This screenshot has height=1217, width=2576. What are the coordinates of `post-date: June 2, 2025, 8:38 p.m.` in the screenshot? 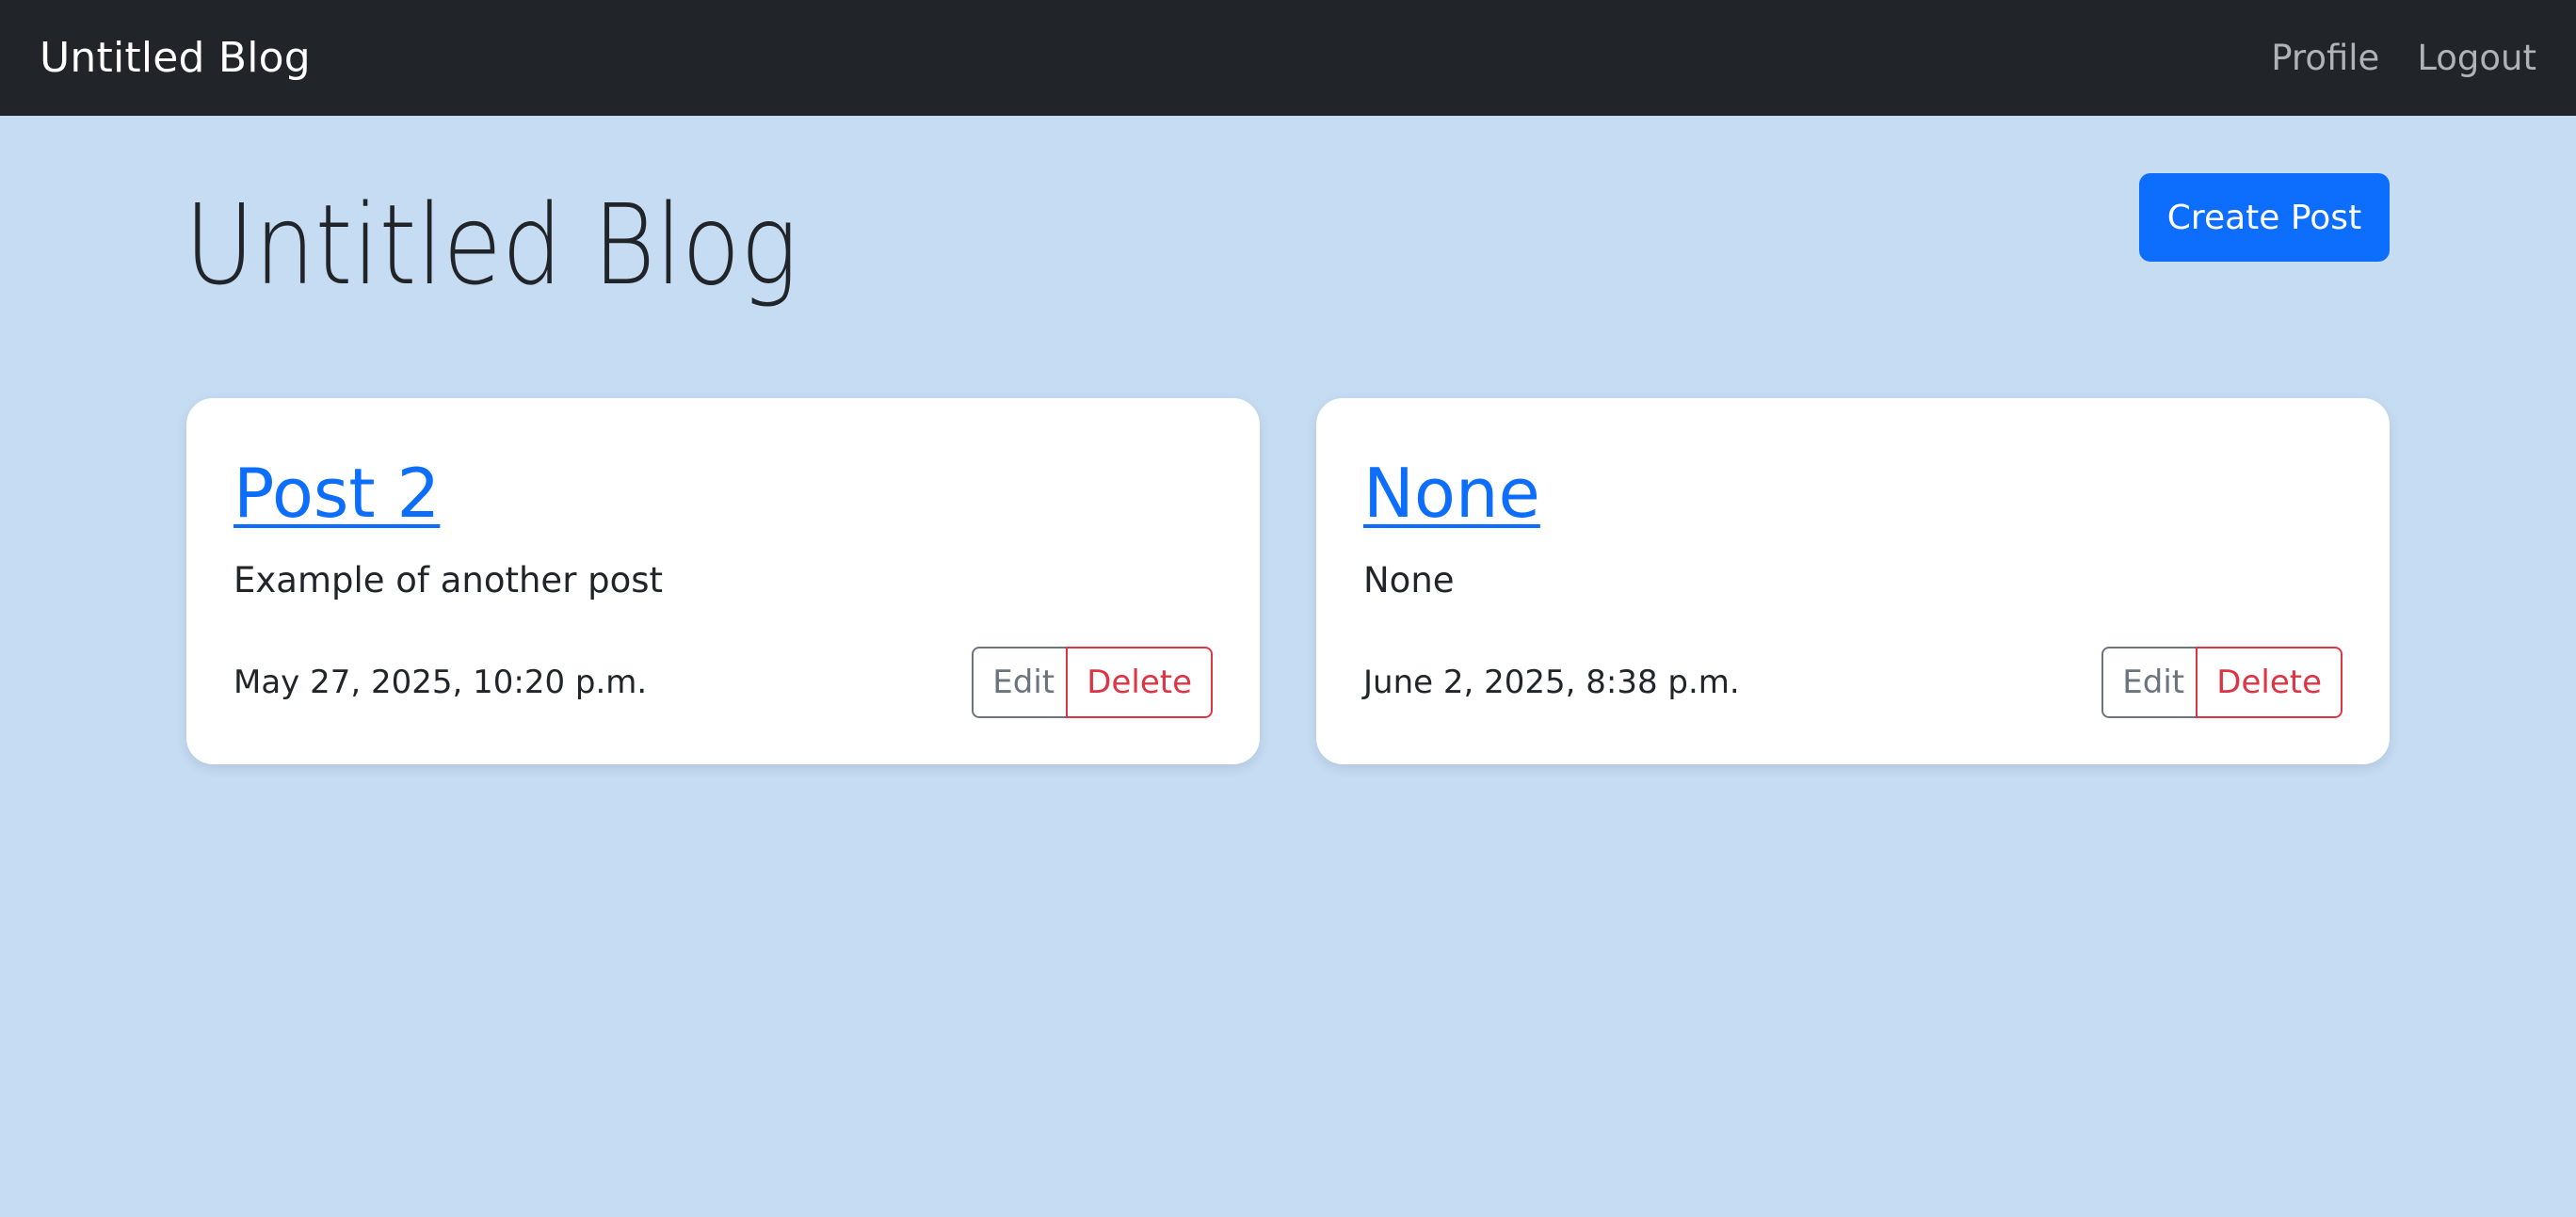 It's located at (1551, 682).